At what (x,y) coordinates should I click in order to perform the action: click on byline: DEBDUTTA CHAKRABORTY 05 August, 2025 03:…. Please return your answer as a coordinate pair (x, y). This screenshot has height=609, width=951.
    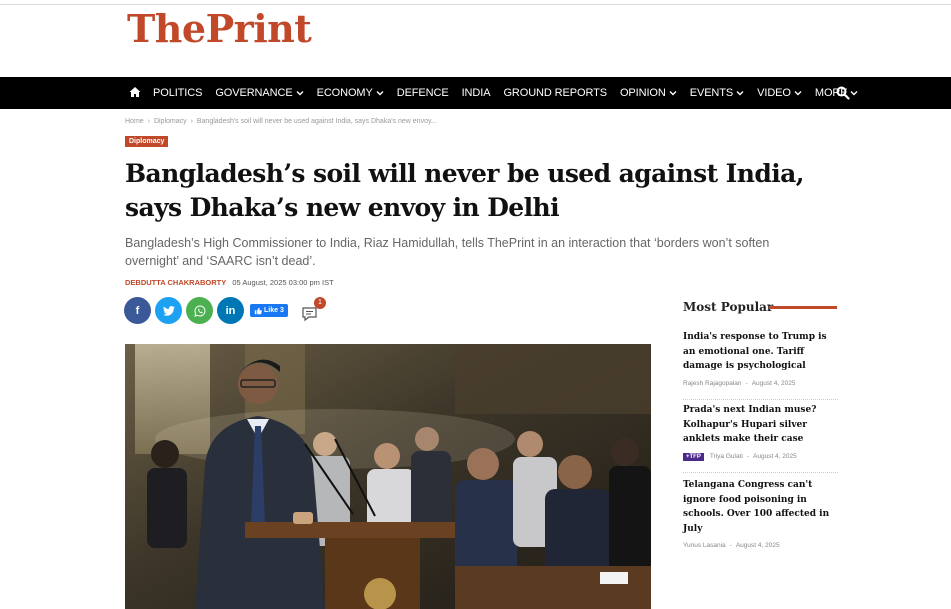
    Looking at the image, I should click on (229, 282).